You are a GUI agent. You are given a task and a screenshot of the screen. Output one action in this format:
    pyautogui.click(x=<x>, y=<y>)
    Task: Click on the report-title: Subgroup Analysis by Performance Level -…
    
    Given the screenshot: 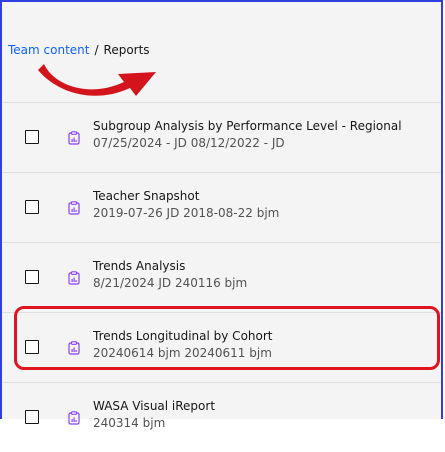 What is the action you would take?
    pyautogui.click(x=247, y=126)
    